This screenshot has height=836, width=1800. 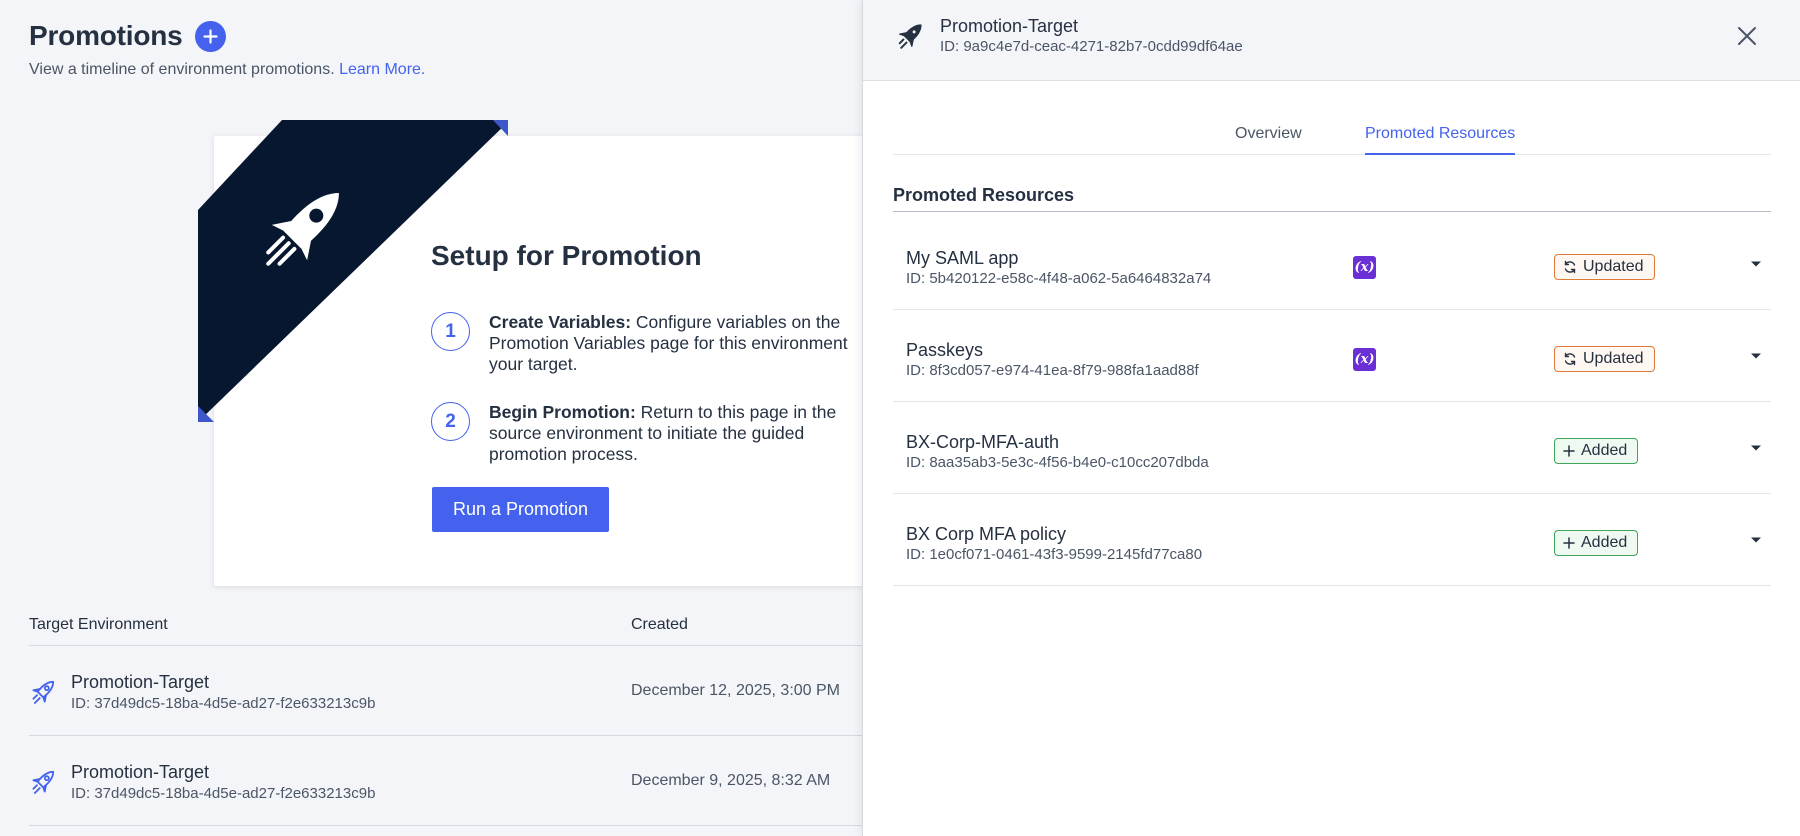 I want to click on drawer-id: ID: 9a9c4e7d-ceac-4271-82b7-0cdd99df64ae, so click(x=1091, y=46).